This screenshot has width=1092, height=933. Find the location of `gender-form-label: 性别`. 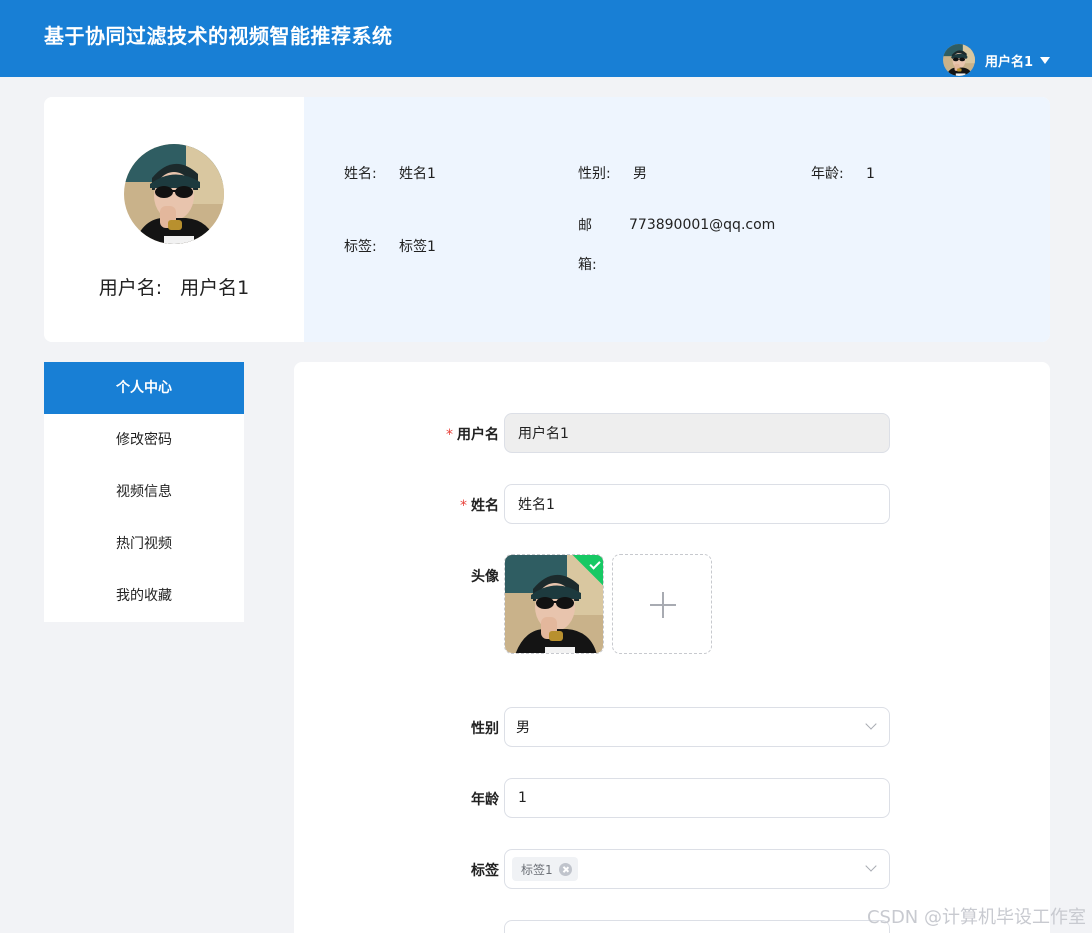

gender-form-label: 性别 is located at coordinates (485, 729).